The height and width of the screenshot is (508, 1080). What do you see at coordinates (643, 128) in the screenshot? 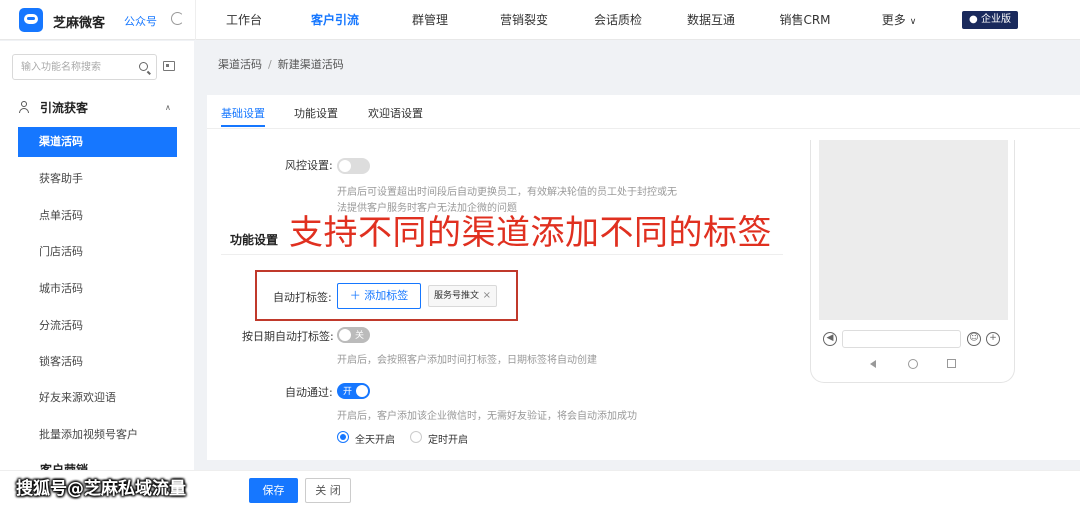
I see `tabs-divider` at bounding box center [643, 128].